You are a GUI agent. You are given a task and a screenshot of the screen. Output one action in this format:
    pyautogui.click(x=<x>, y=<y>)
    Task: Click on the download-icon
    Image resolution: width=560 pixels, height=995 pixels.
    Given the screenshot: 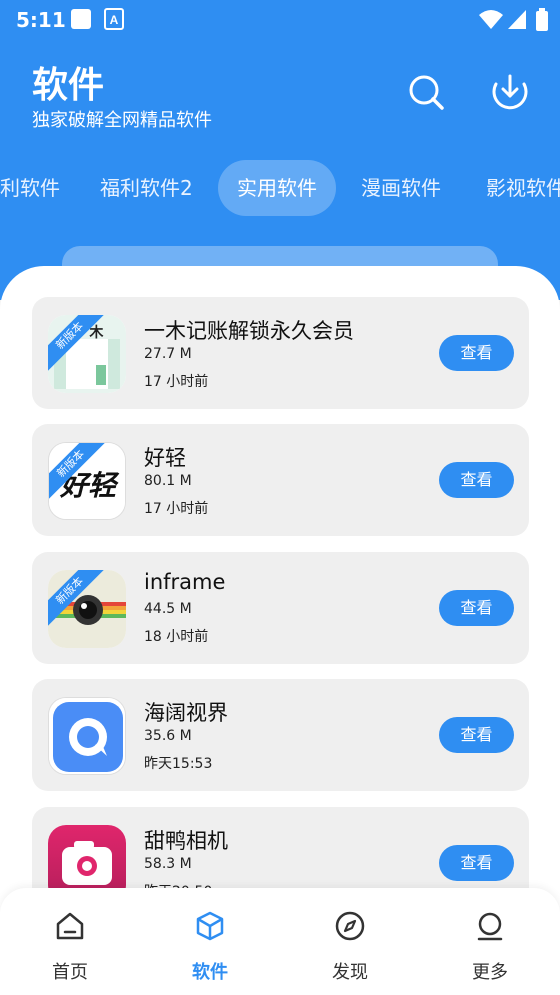 What is the action you would take?
    pyautogui.click(x=510, y=92)
    